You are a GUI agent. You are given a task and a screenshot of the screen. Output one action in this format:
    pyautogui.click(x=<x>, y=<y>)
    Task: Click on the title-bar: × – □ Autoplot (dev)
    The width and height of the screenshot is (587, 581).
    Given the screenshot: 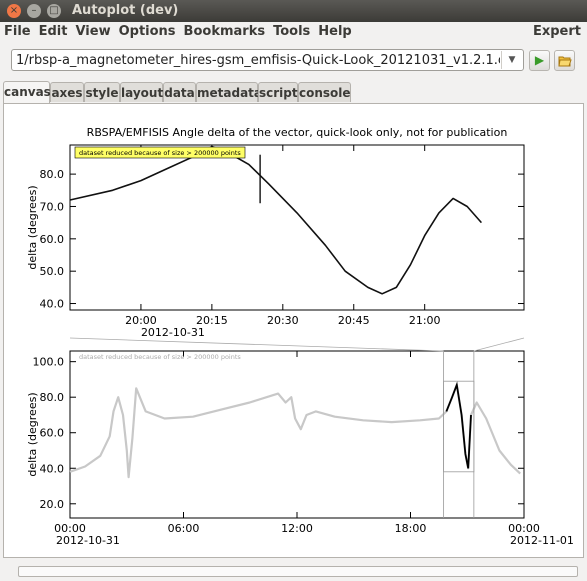 What is the action you would take?
    pyautogui.click(x=293, y=11)
    